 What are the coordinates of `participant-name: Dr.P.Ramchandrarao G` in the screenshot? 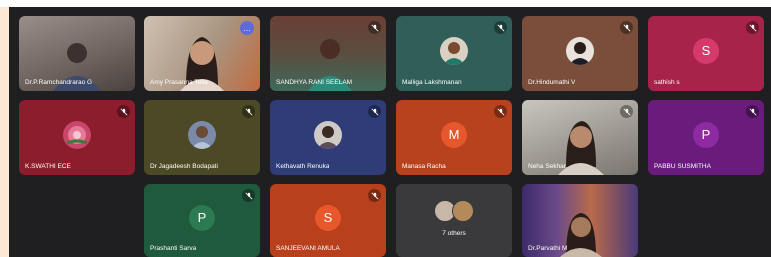 It's located at (59, 82).